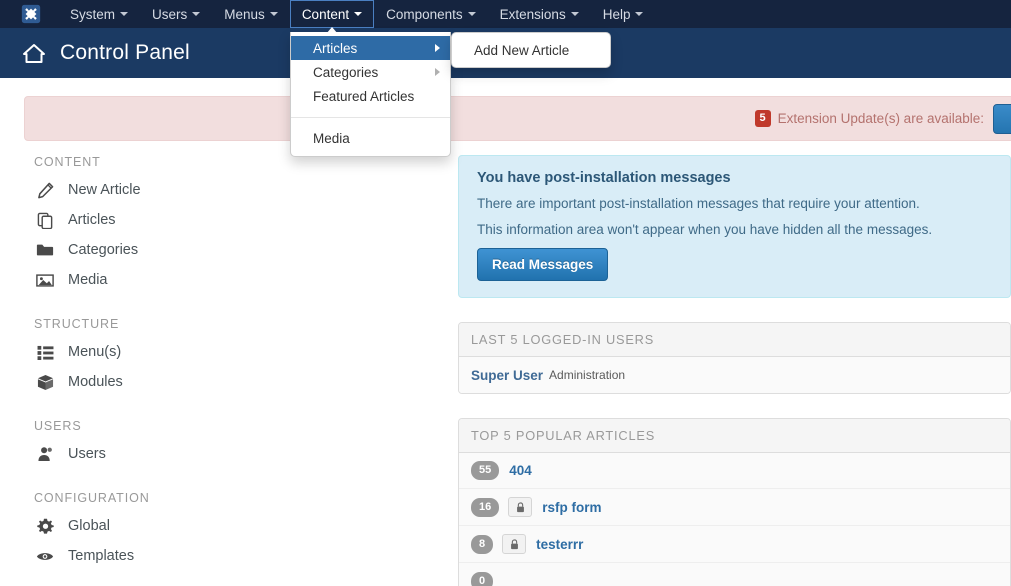  I want to click on dropdown-divider, so click(370, 117).